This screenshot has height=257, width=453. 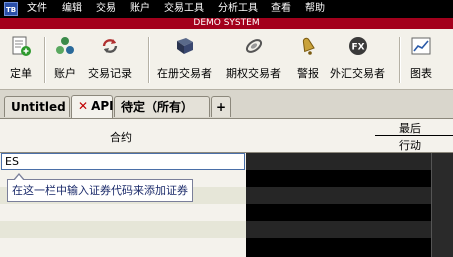 What do you see at coordinates (21, 73) in the screenshot?
I see `order-label: 定单` at bounding box center [21, 73].